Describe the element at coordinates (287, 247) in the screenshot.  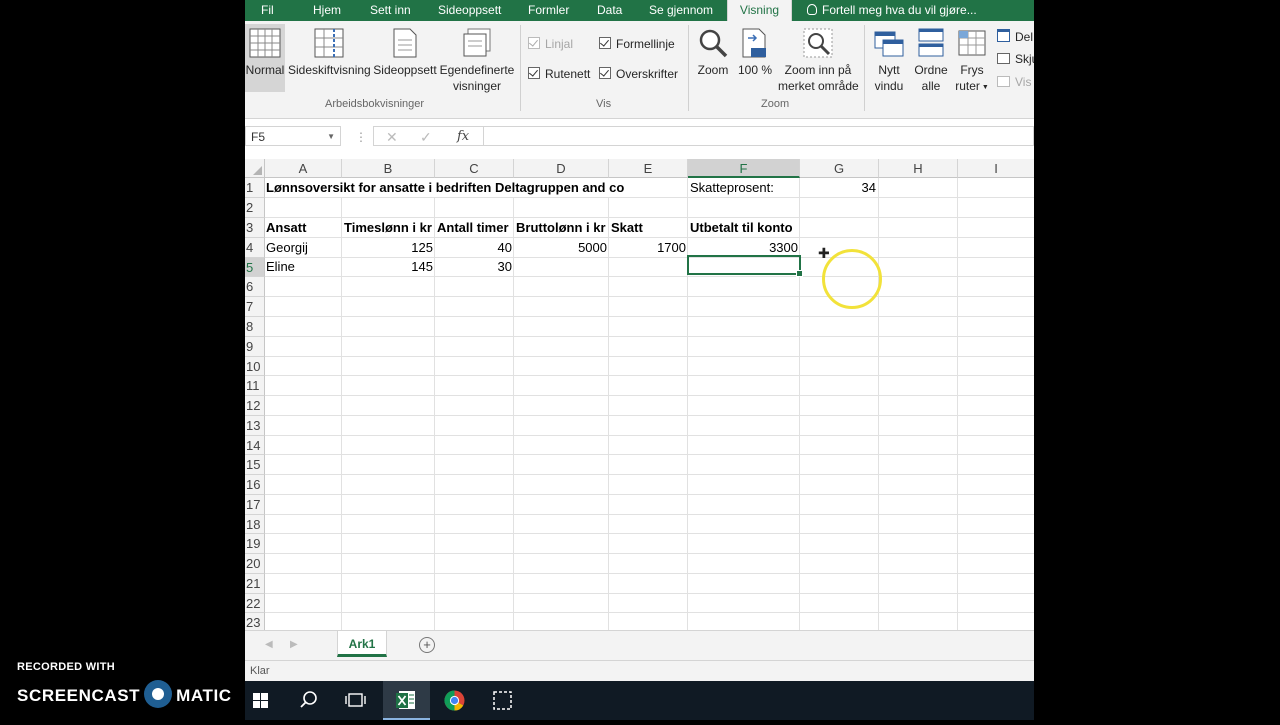
I see `cell-a4: Georgij` at that location.